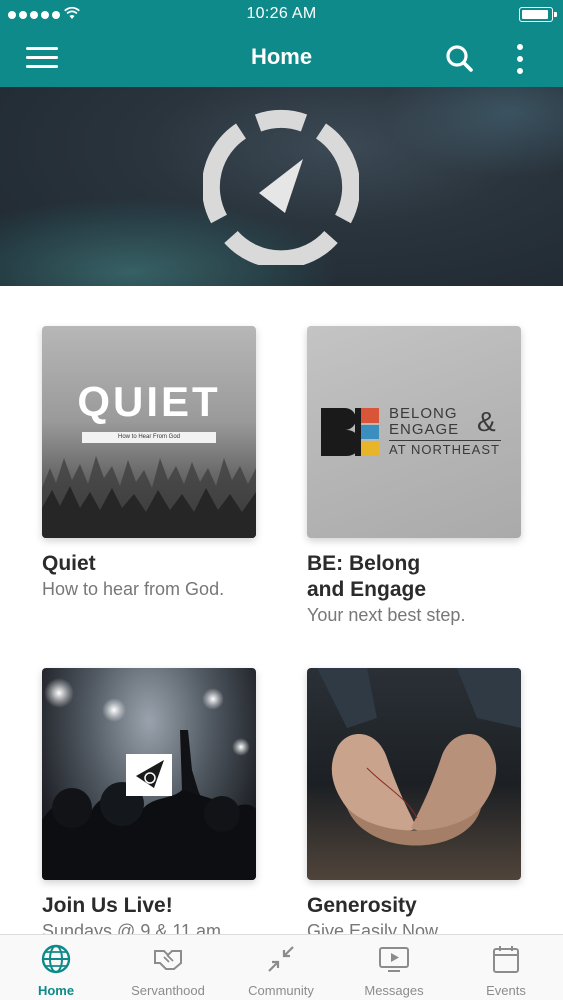  What do you see at coordinates (133, 589) in the screenshot?
I see `card-subtitle: How to hear from God.` at bounding box center [133, 589].